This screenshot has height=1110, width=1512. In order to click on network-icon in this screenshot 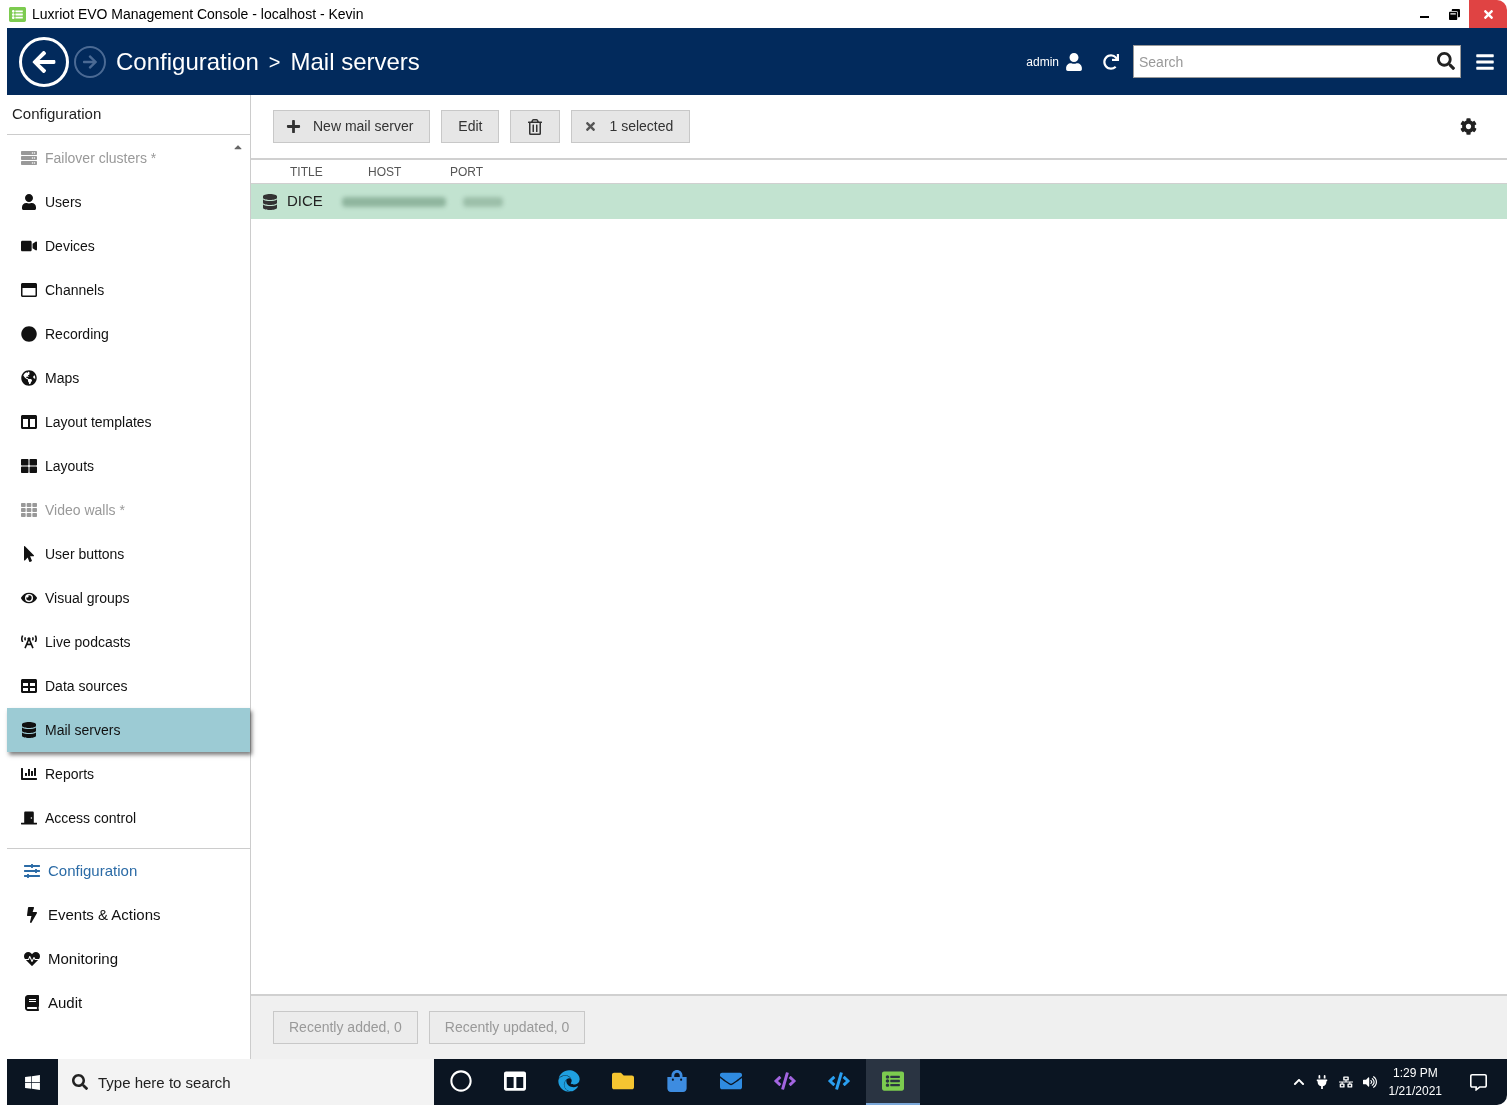, I will do `click(1345, 1082)`.